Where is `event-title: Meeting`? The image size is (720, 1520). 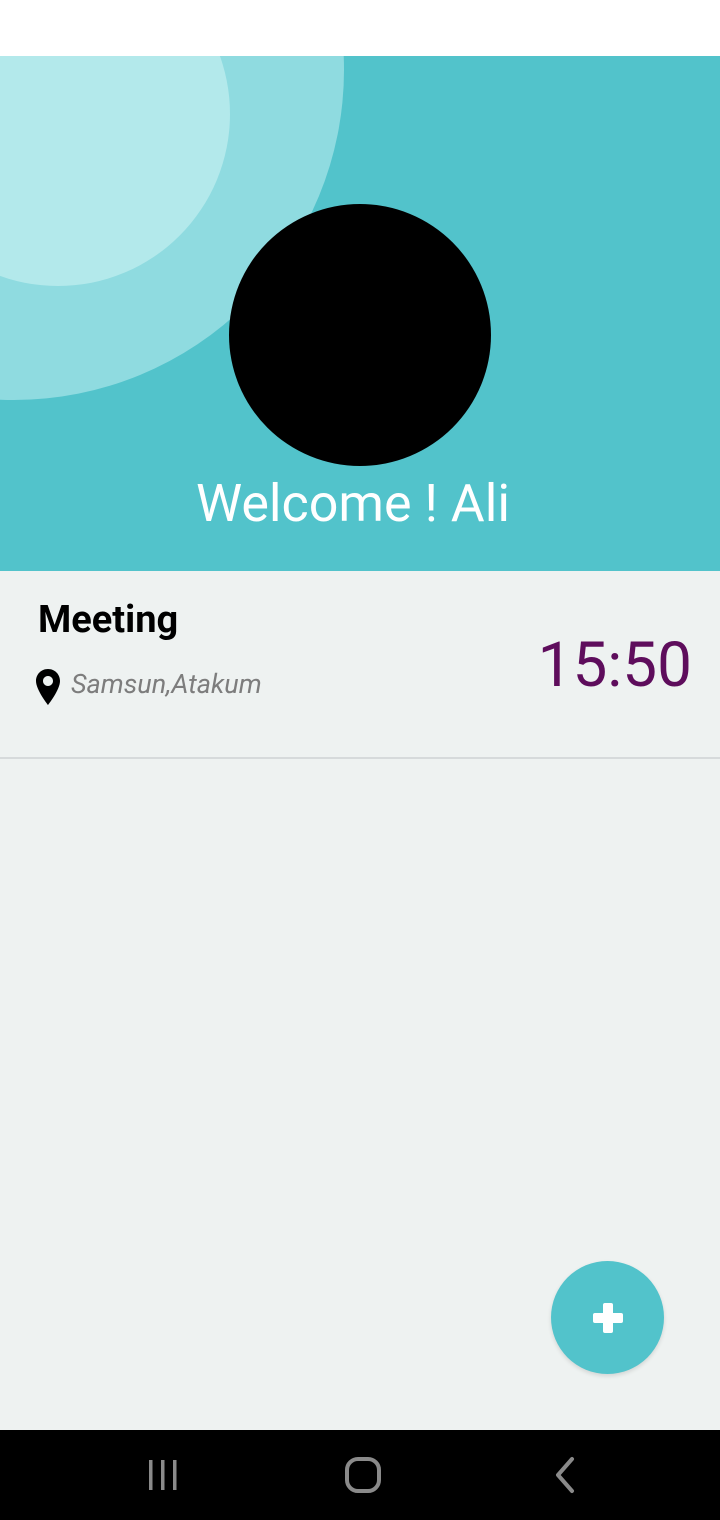
event-title: Meeting is located at coordinates (108, 620).